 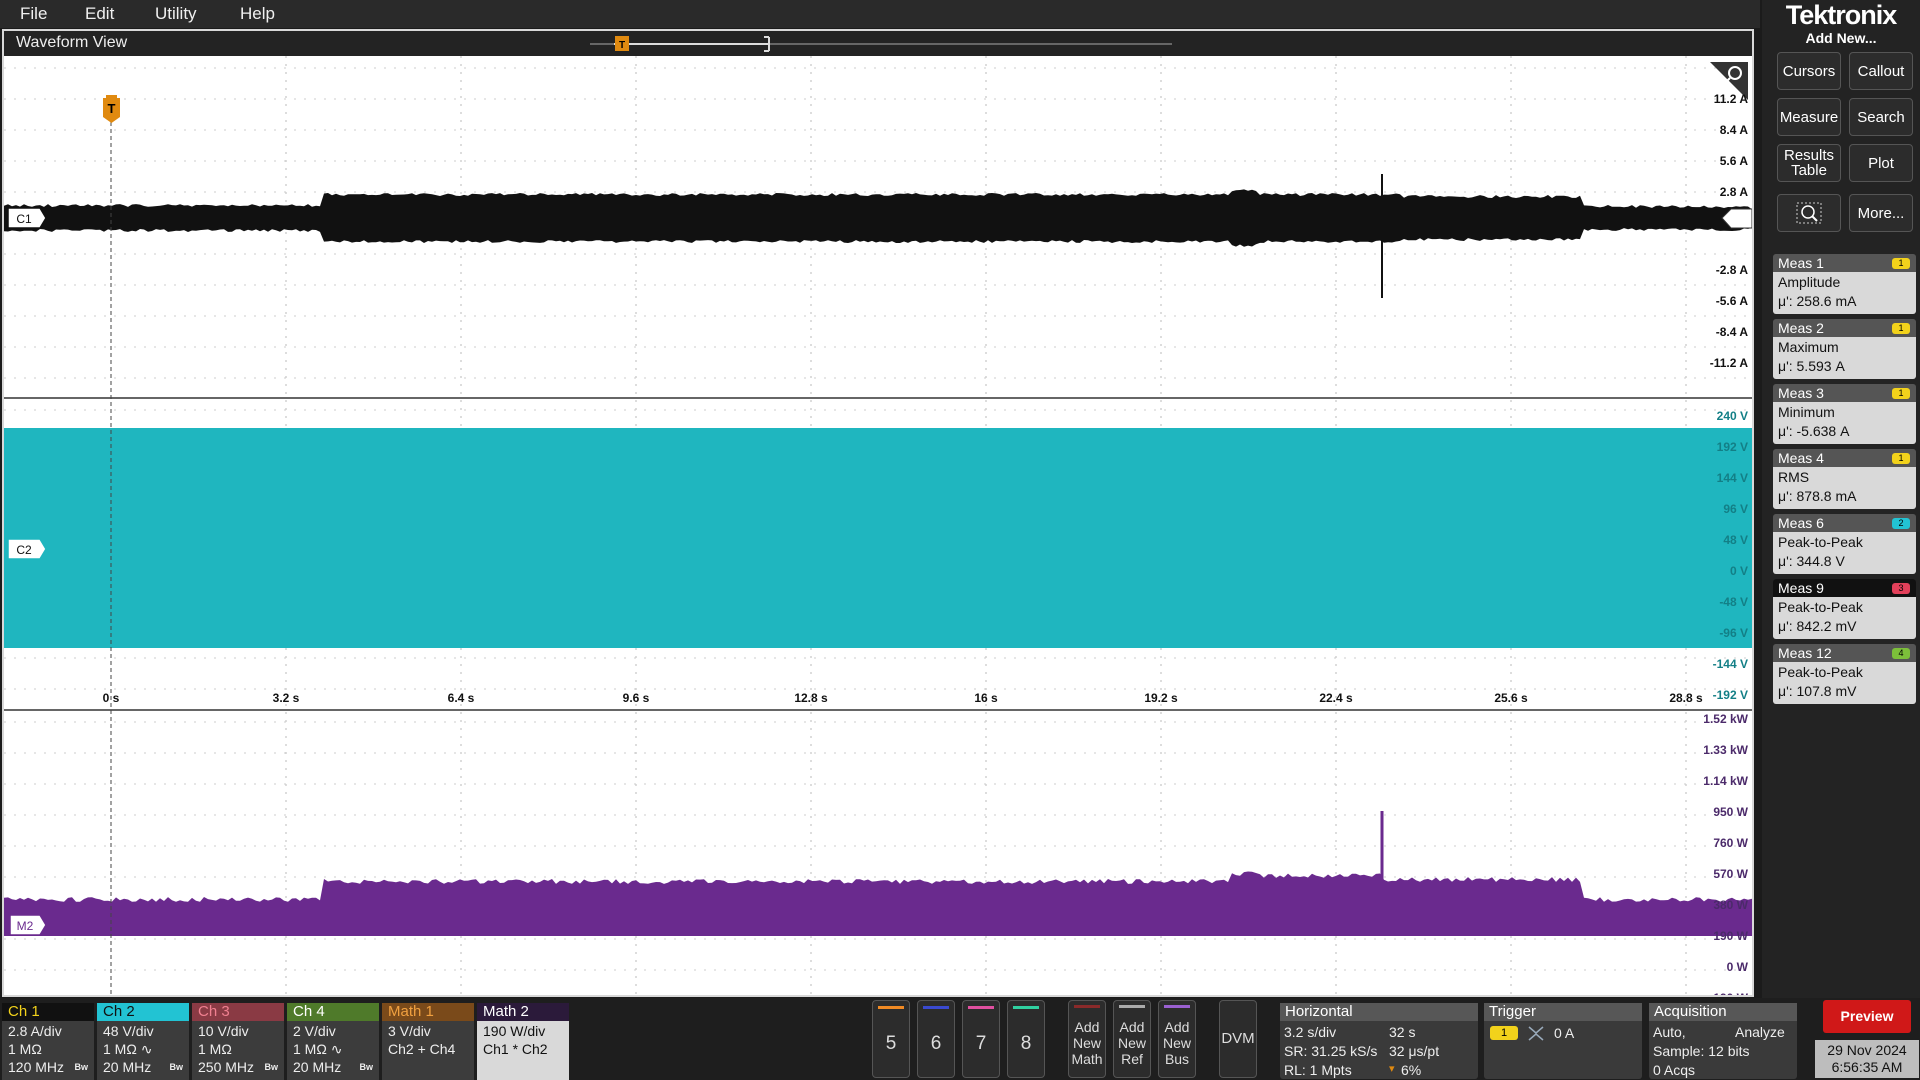 I want to click on channel-settings: 3 V/div Ch2 + Ch4, so click(x=428, y=1050).